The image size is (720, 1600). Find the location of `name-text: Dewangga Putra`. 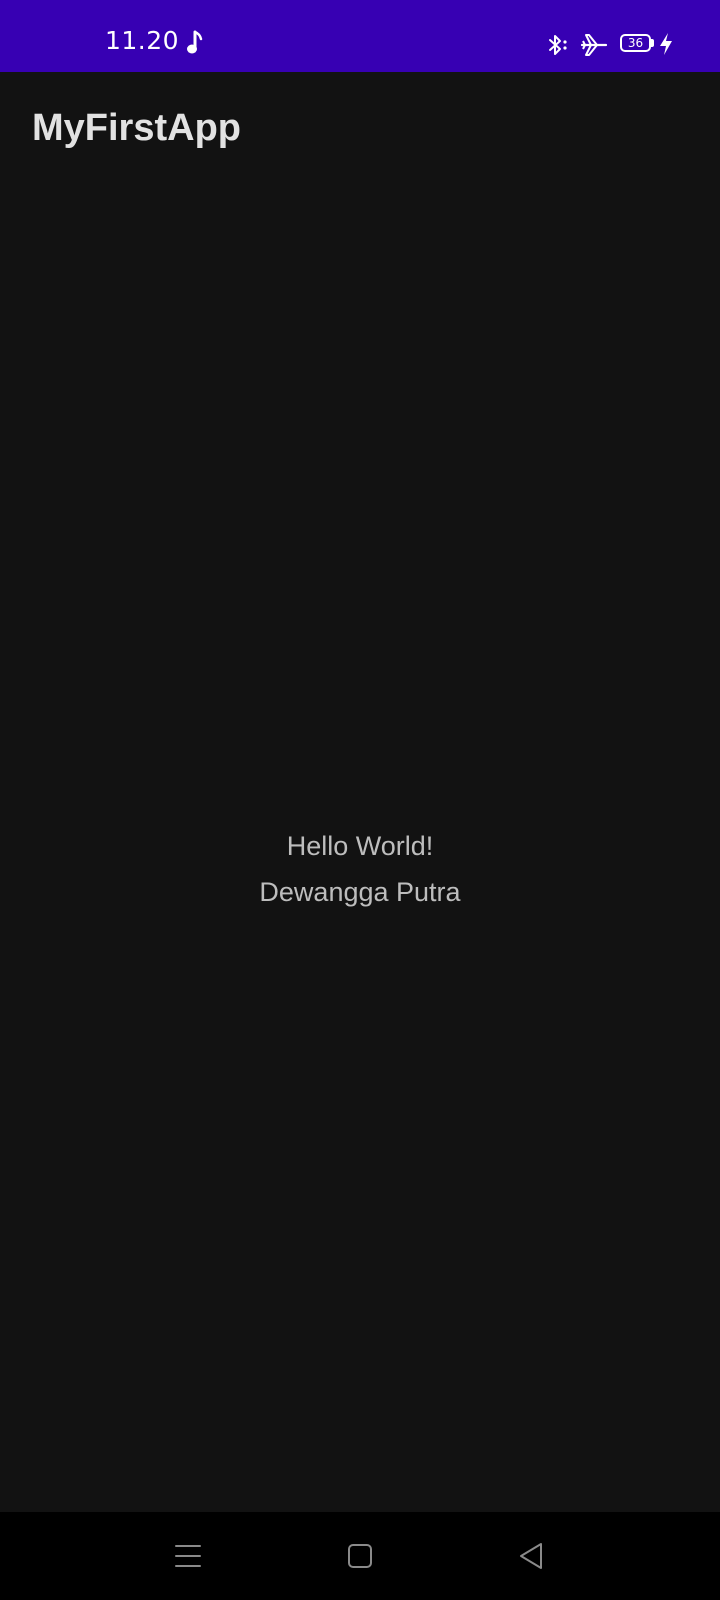

name-text: Dewangga Putra is located at coordinates (360, 892).